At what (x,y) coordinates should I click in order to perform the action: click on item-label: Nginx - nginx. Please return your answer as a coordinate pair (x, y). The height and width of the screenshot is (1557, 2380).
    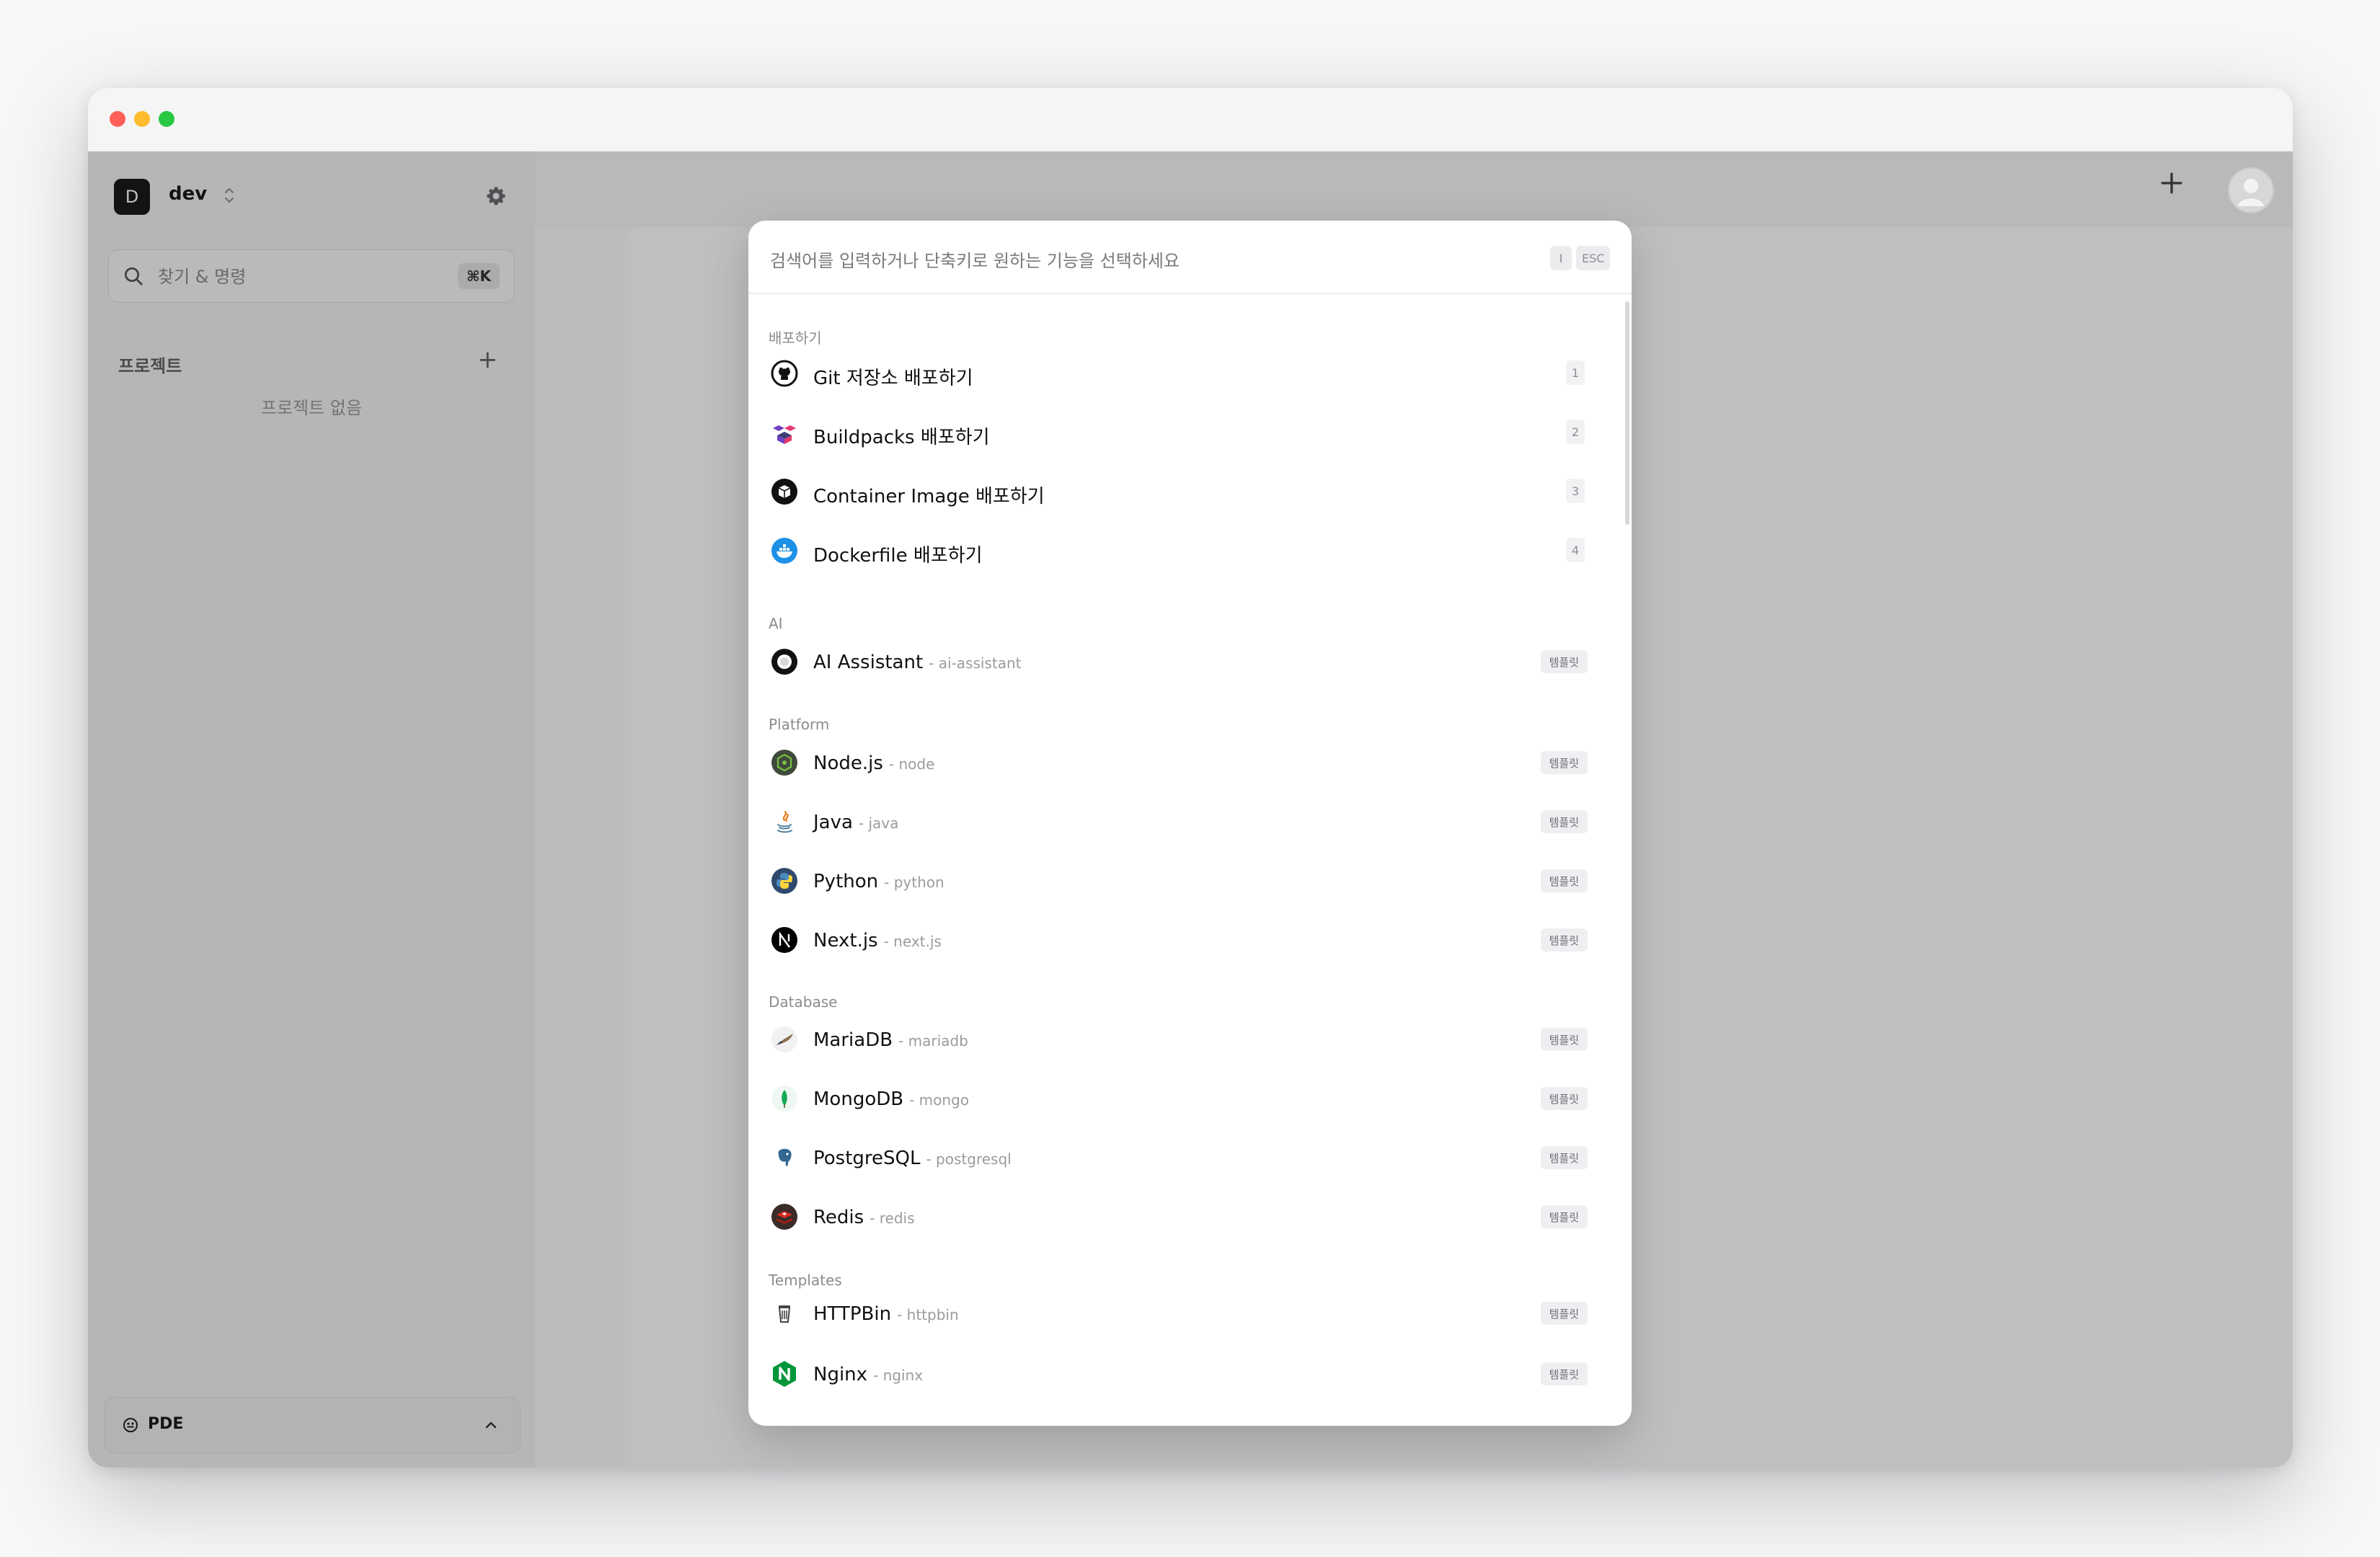
    Looking at the image, I should click on (868, 1374).